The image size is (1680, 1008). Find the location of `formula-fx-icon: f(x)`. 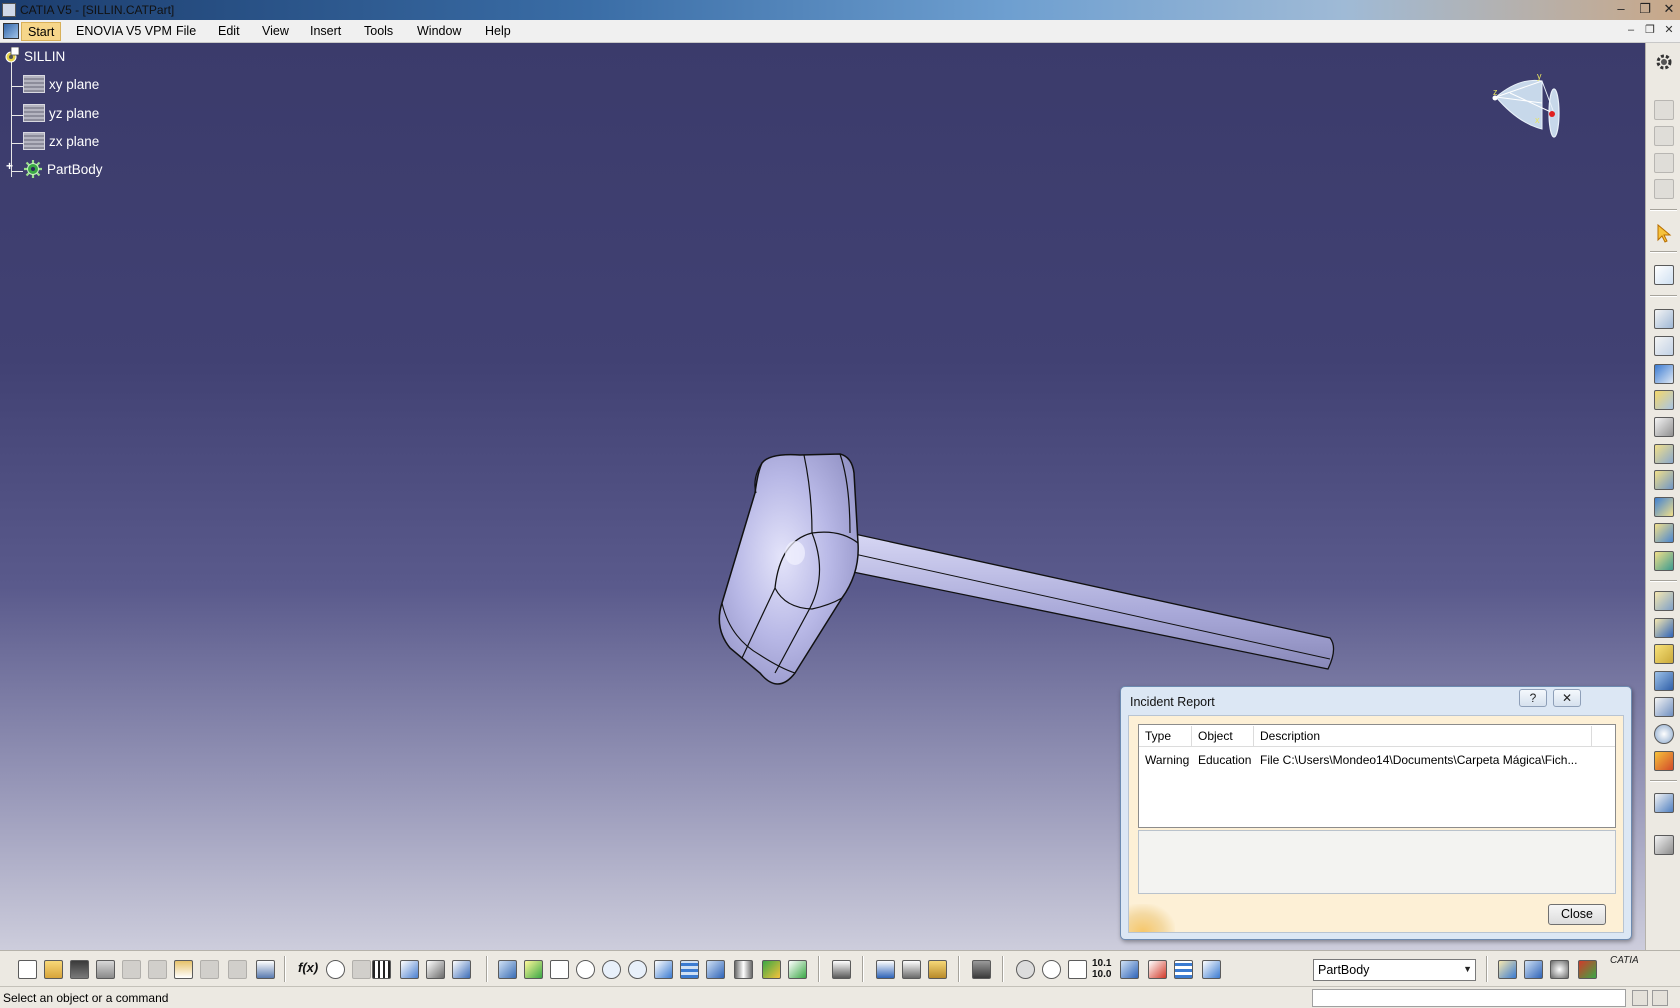

formula-fx-icon: f(x) is located at coordinates (308, 967).